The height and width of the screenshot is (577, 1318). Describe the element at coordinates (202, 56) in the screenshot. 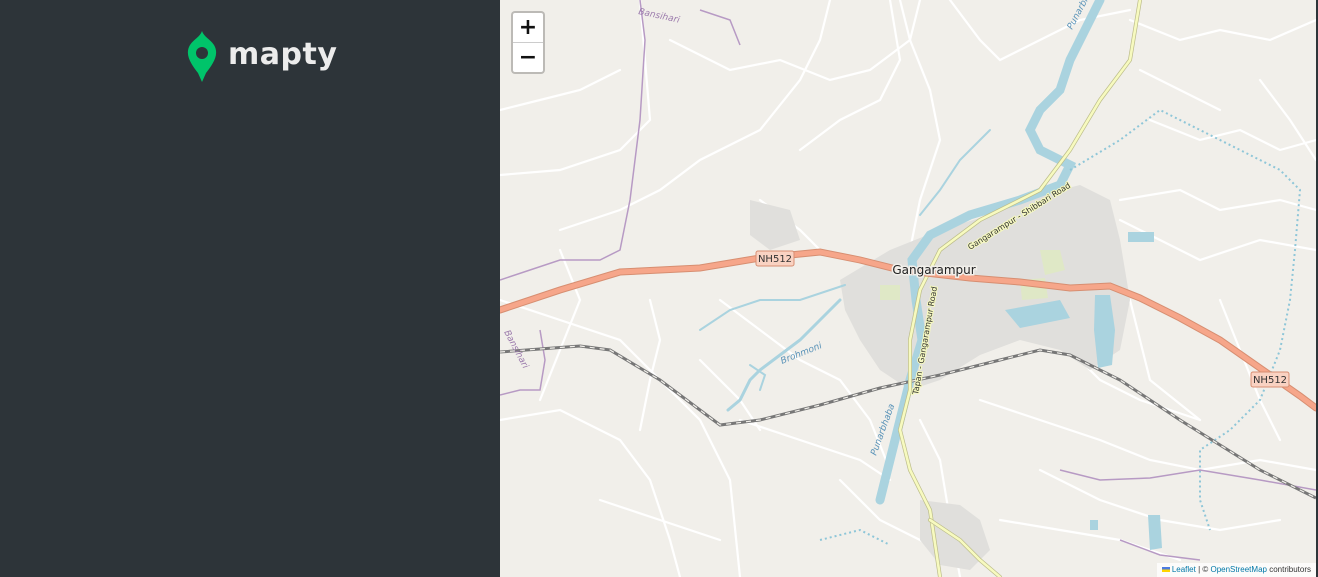

I see `map-pin-icon` at that location.